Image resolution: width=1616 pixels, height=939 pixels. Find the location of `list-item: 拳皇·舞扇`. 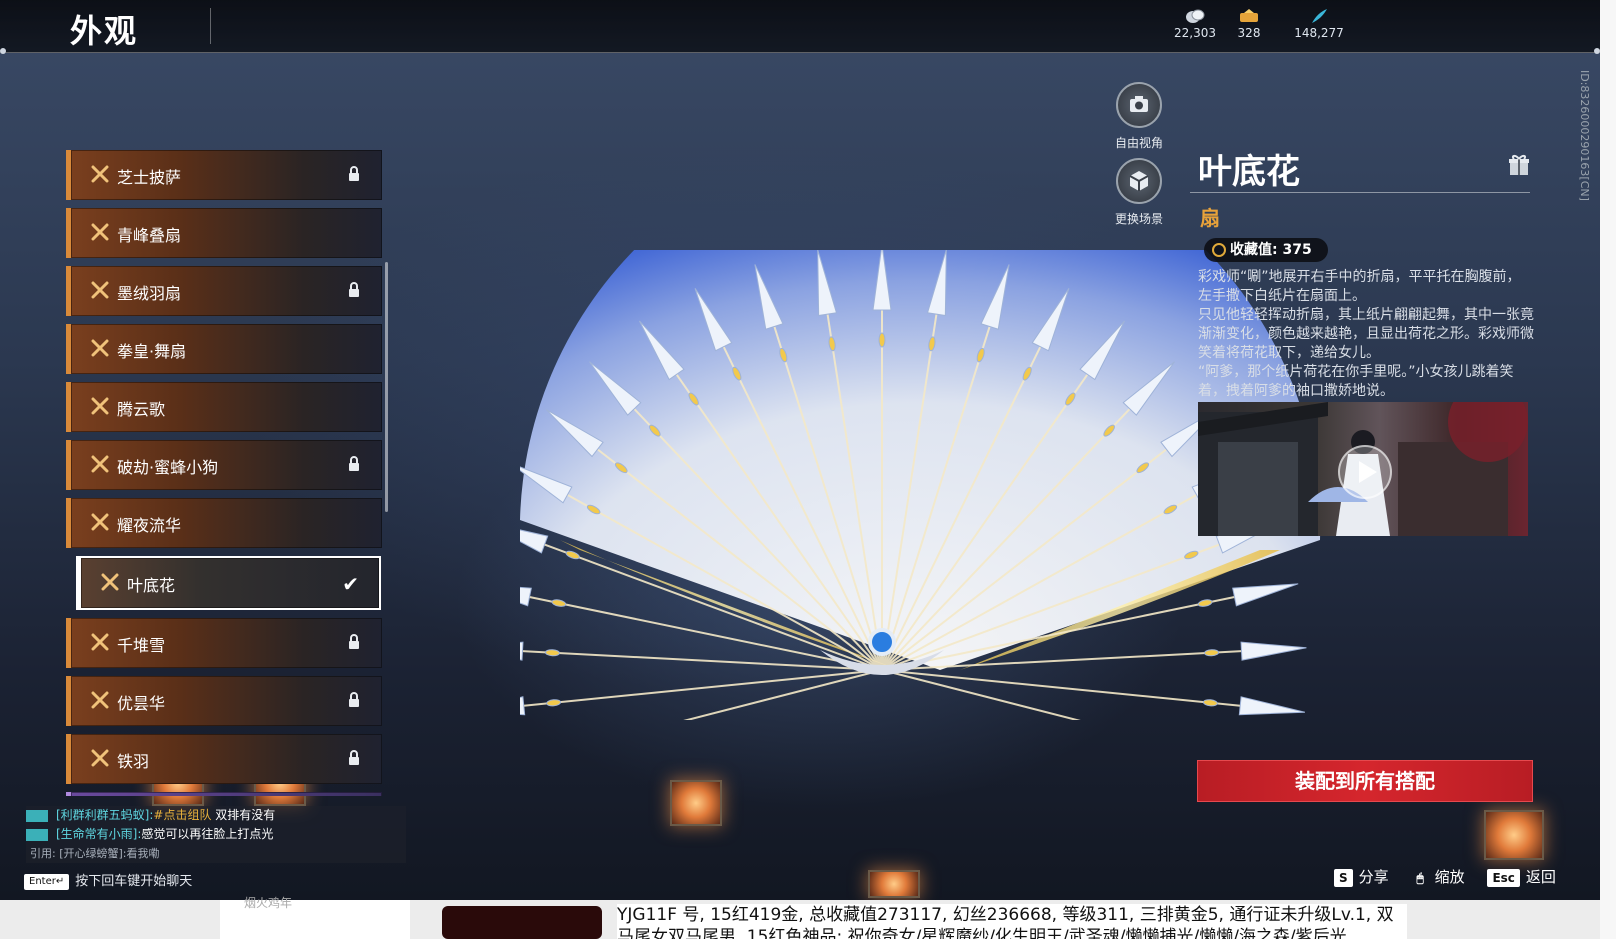

list-item: 拳皇·舞扇 is located at coordinates (224, 349).